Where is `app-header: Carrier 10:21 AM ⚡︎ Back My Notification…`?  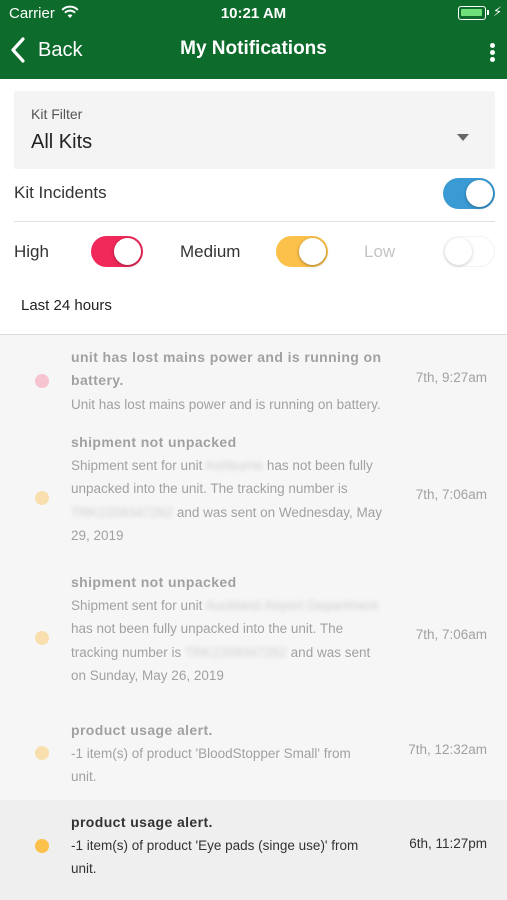 app-header: Carrier 10:21 AM ⚡︎ Back My Notification… is located at coordinates (253, 39).